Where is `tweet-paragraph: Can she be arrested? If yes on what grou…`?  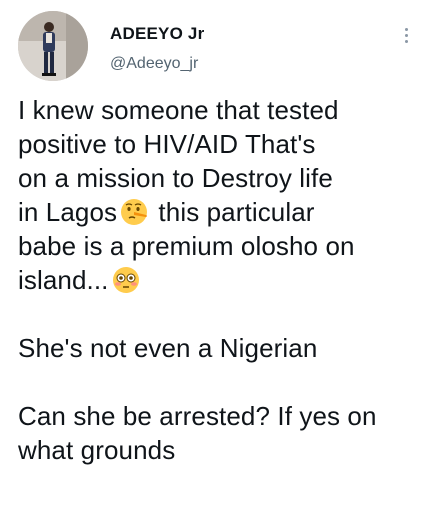
tweet-paragraph: Can she be arrested? If yes on what grou… is located at coordinates (218, 433).